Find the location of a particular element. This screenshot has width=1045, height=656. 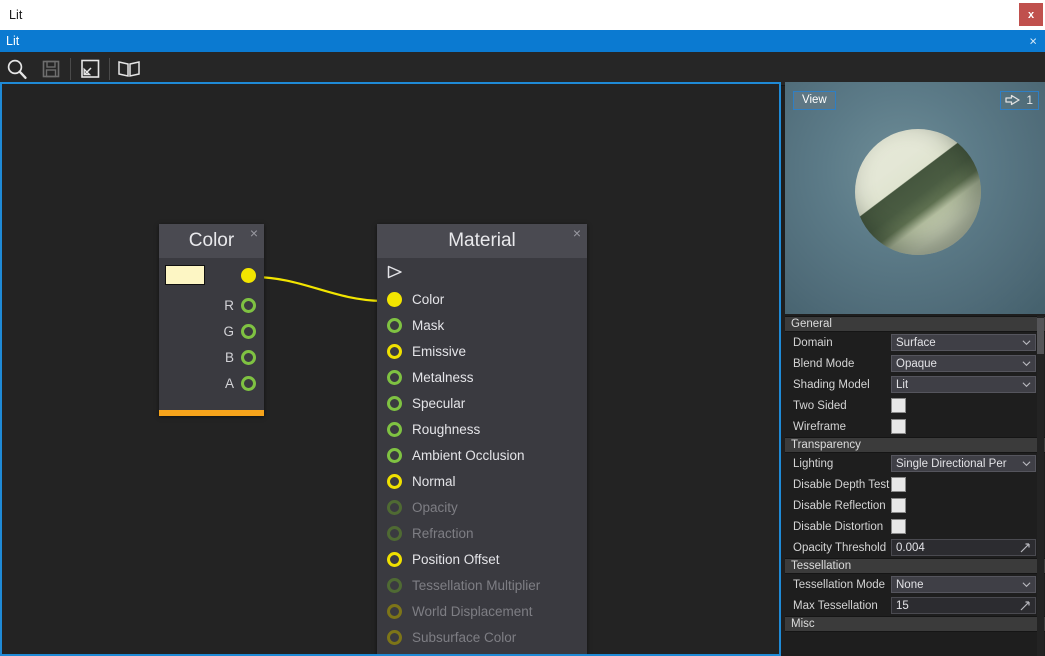

checkbox-wireframe is located at coordinates (898, 426).